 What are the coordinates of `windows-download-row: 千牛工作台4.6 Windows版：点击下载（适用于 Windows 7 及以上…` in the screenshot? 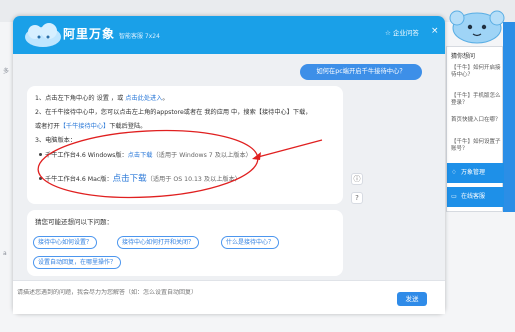 It's located at (145, 154).